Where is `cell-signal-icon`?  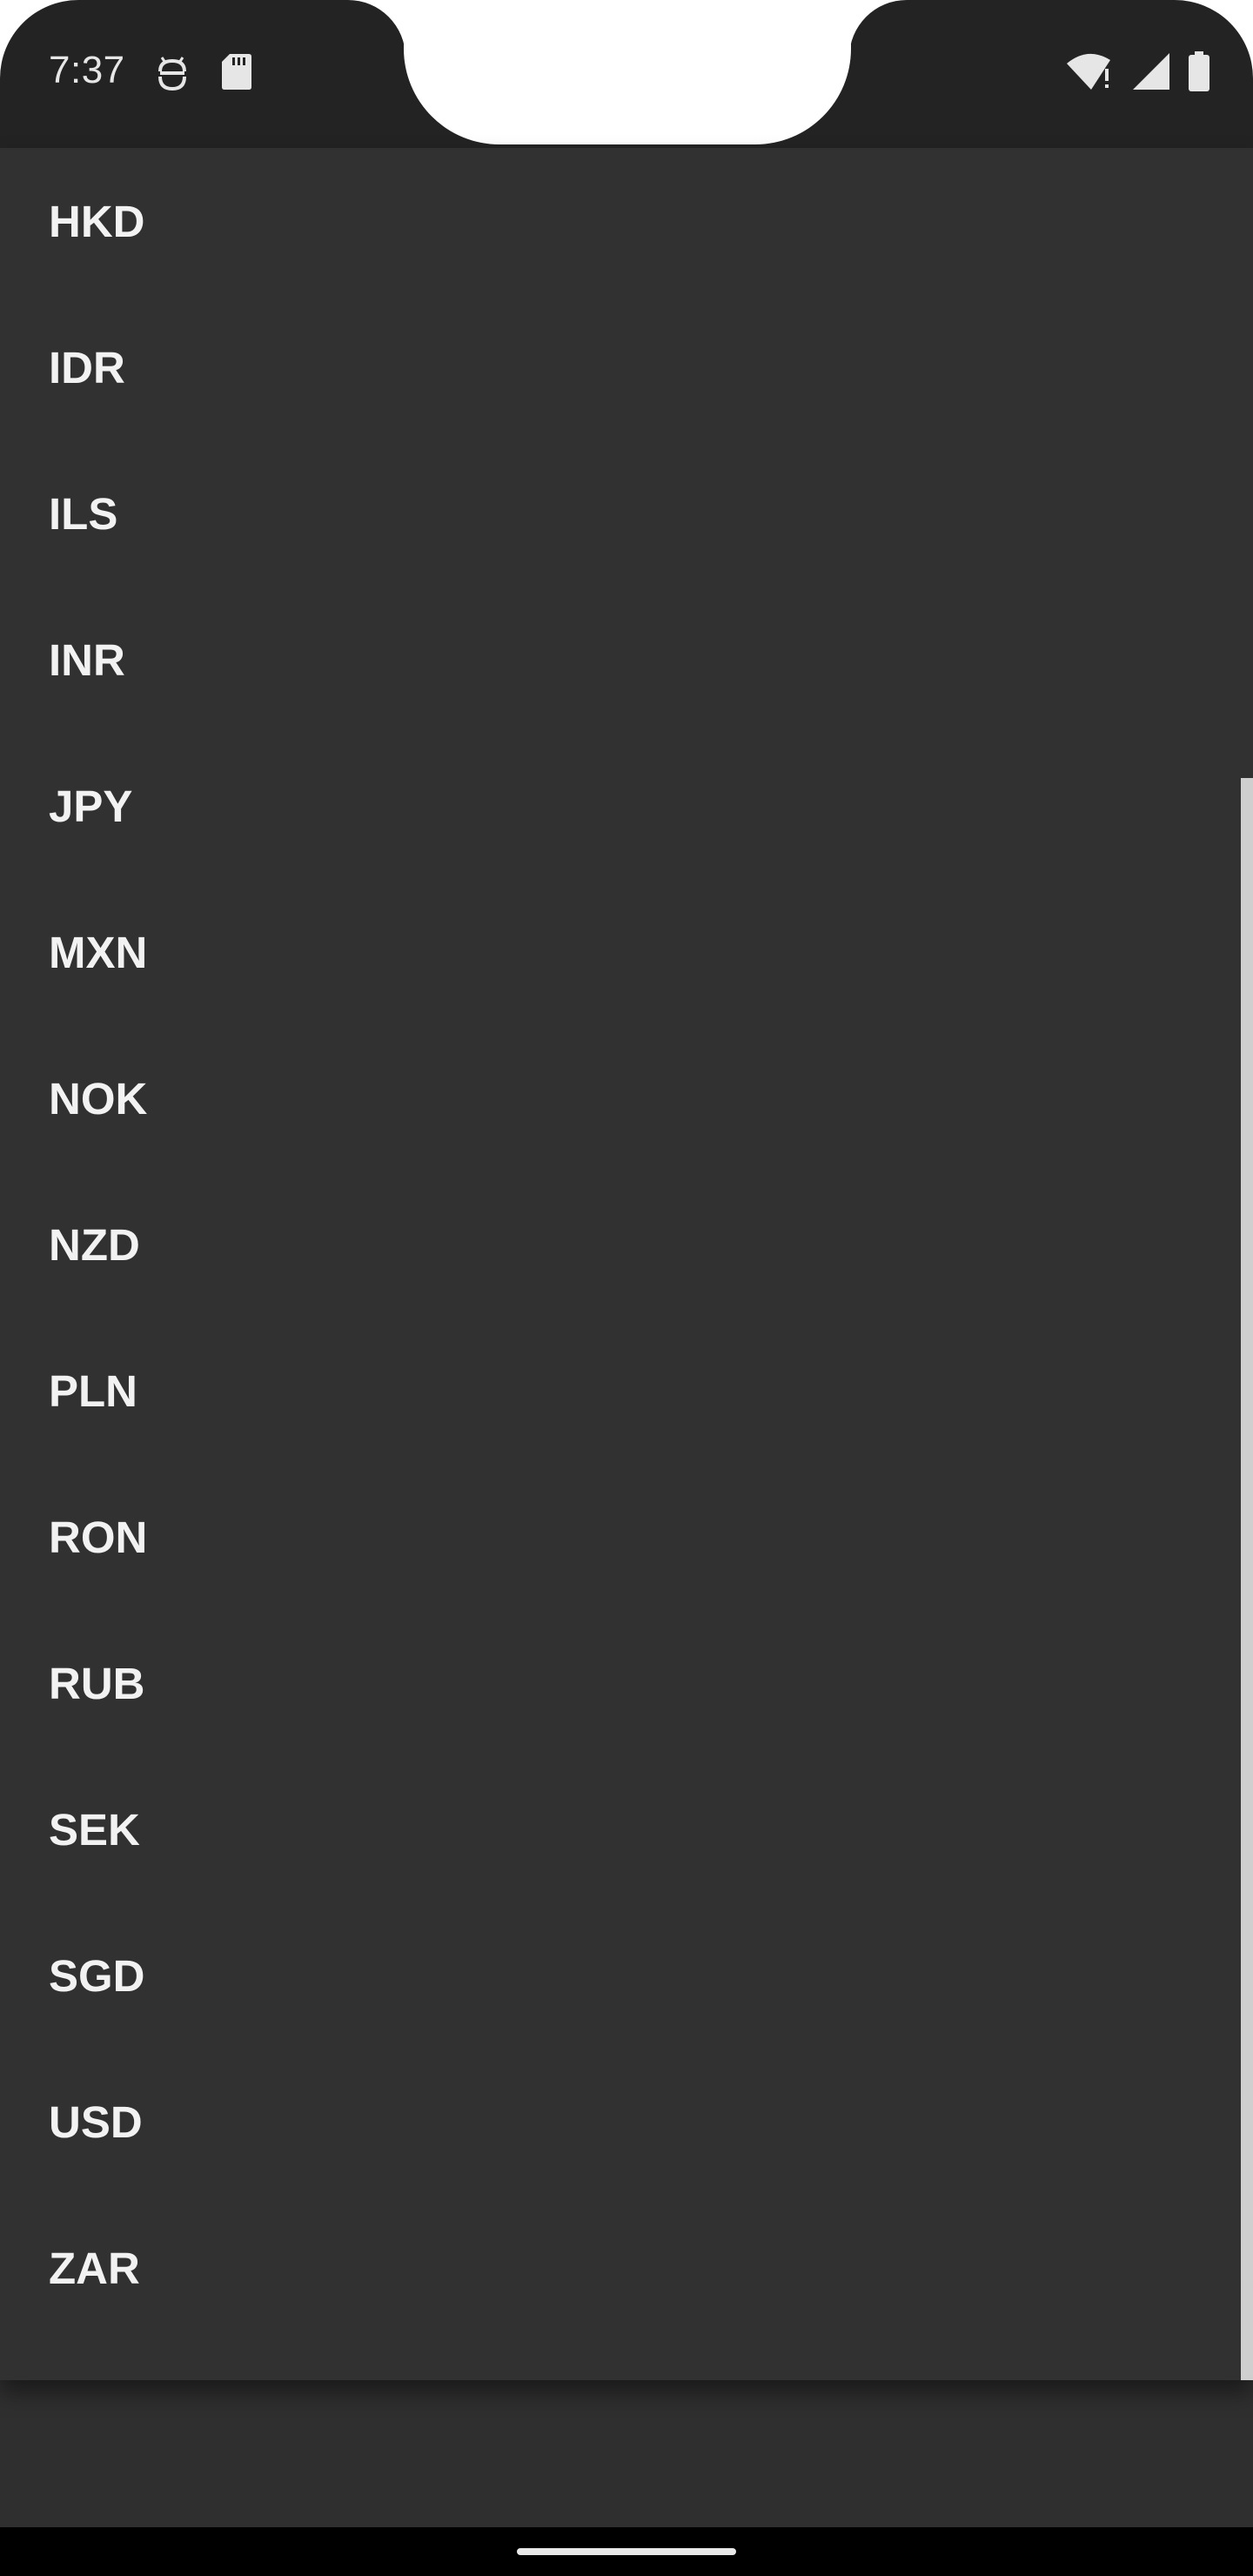
cell-signal-icon is located at coordinates (1151, 73).